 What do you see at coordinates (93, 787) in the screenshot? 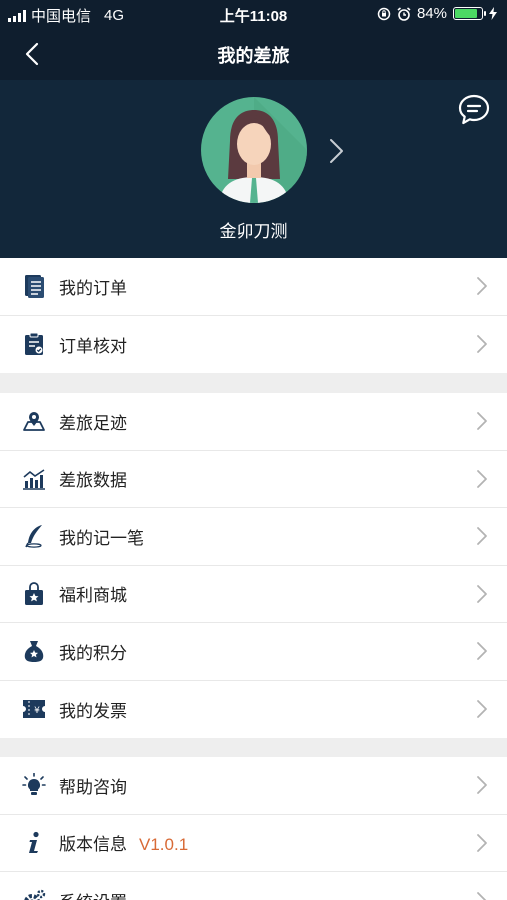
I see `menu-item-label: 帮助咨询` at bounding box center [93, 787].